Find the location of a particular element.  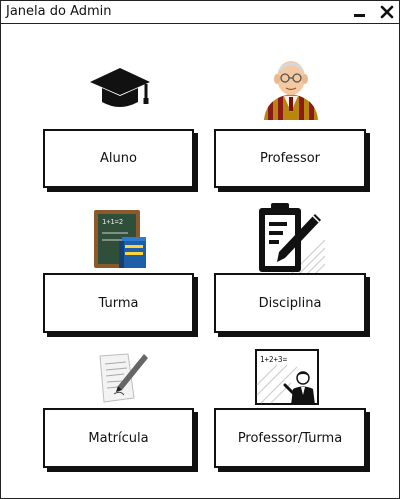

clipboard-pen-icon is located at coordinates (292, 239).